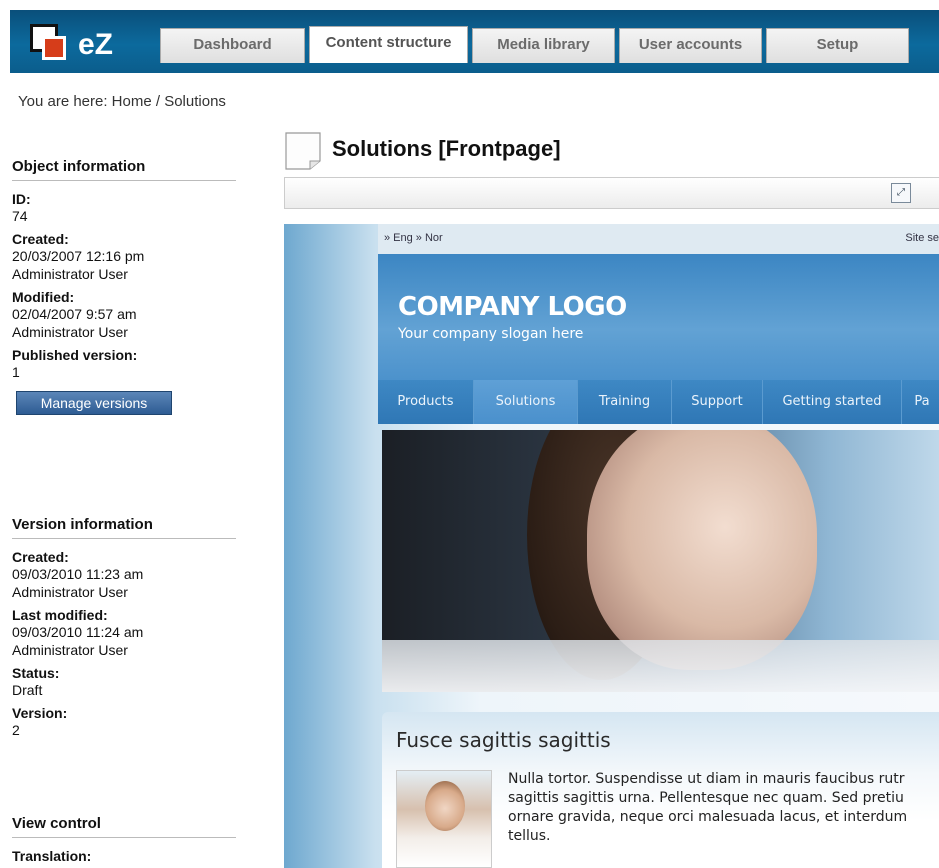 Image resolution: width=939 pixels, height=868 pixels. I want to click on status-label: Status:, so click(36, 673).